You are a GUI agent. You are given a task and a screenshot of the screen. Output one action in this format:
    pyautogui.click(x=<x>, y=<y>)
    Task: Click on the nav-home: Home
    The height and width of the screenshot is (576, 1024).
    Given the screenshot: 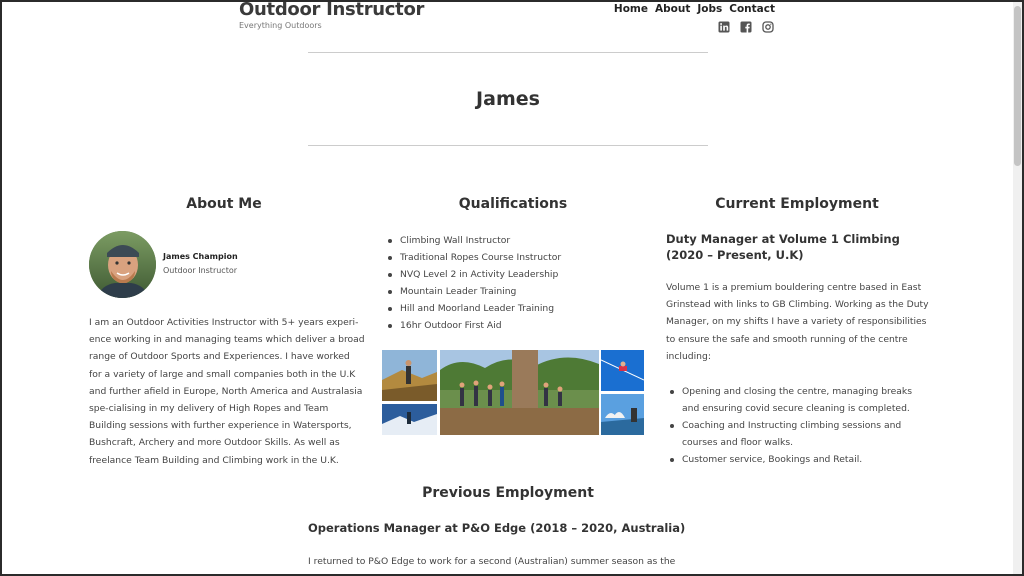 What is the action you would take?
    pyautogui.click(x=631, y=9)
    